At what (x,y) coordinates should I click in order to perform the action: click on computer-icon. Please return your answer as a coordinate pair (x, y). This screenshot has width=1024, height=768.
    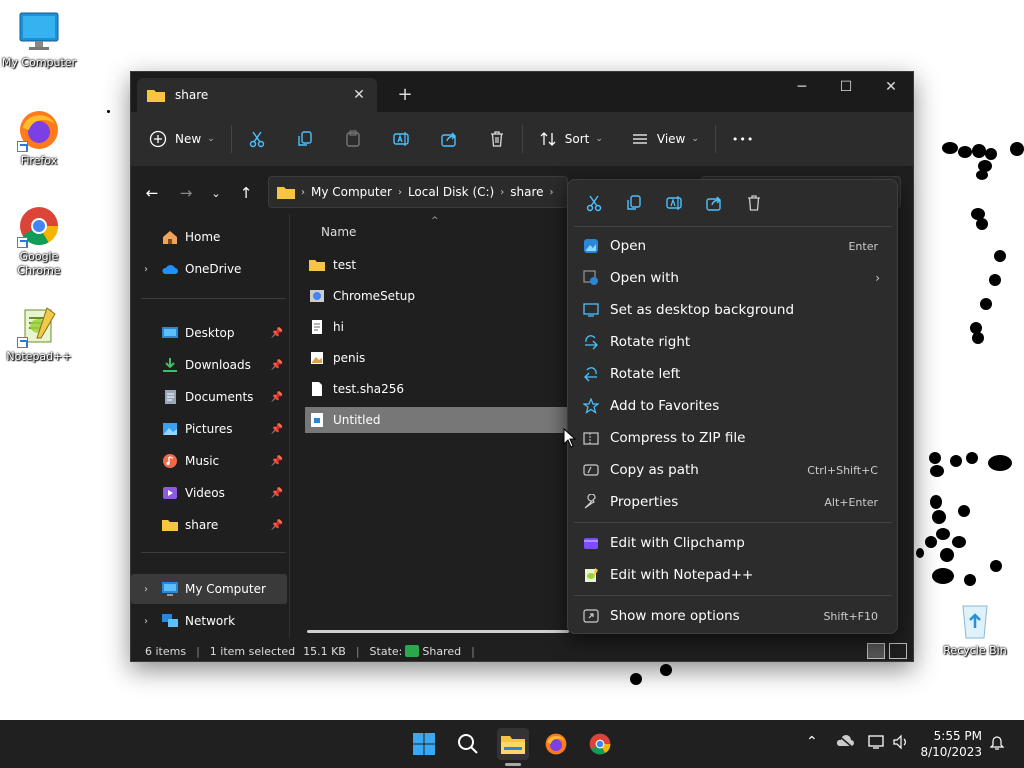
    Looking at the image, I should click on (170, 589).